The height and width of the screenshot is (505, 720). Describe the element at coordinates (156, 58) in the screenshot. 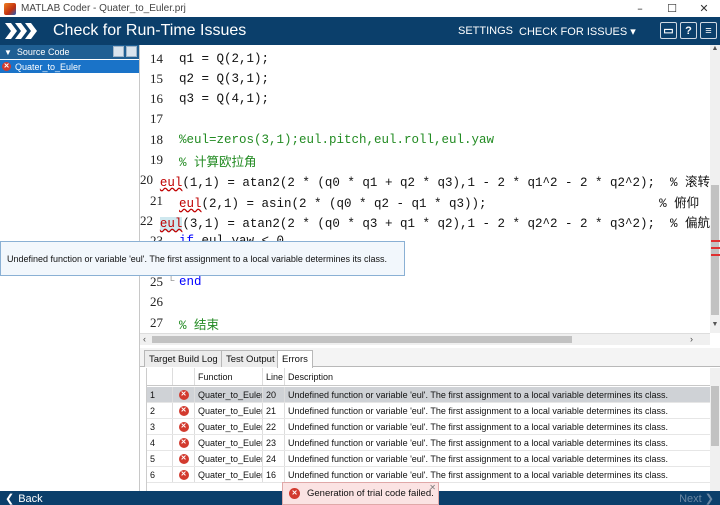

I see `line-number: 14` at that location.